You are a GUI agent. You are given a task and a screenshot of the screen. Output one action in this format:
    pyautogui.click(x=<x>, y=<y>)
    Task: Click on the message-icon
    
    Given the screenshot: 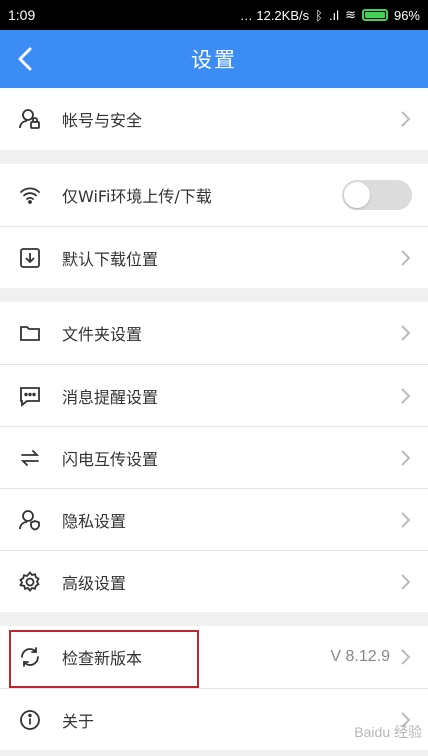 What is the action you would take?
    pyautogui.click(x=30, y=396)
    